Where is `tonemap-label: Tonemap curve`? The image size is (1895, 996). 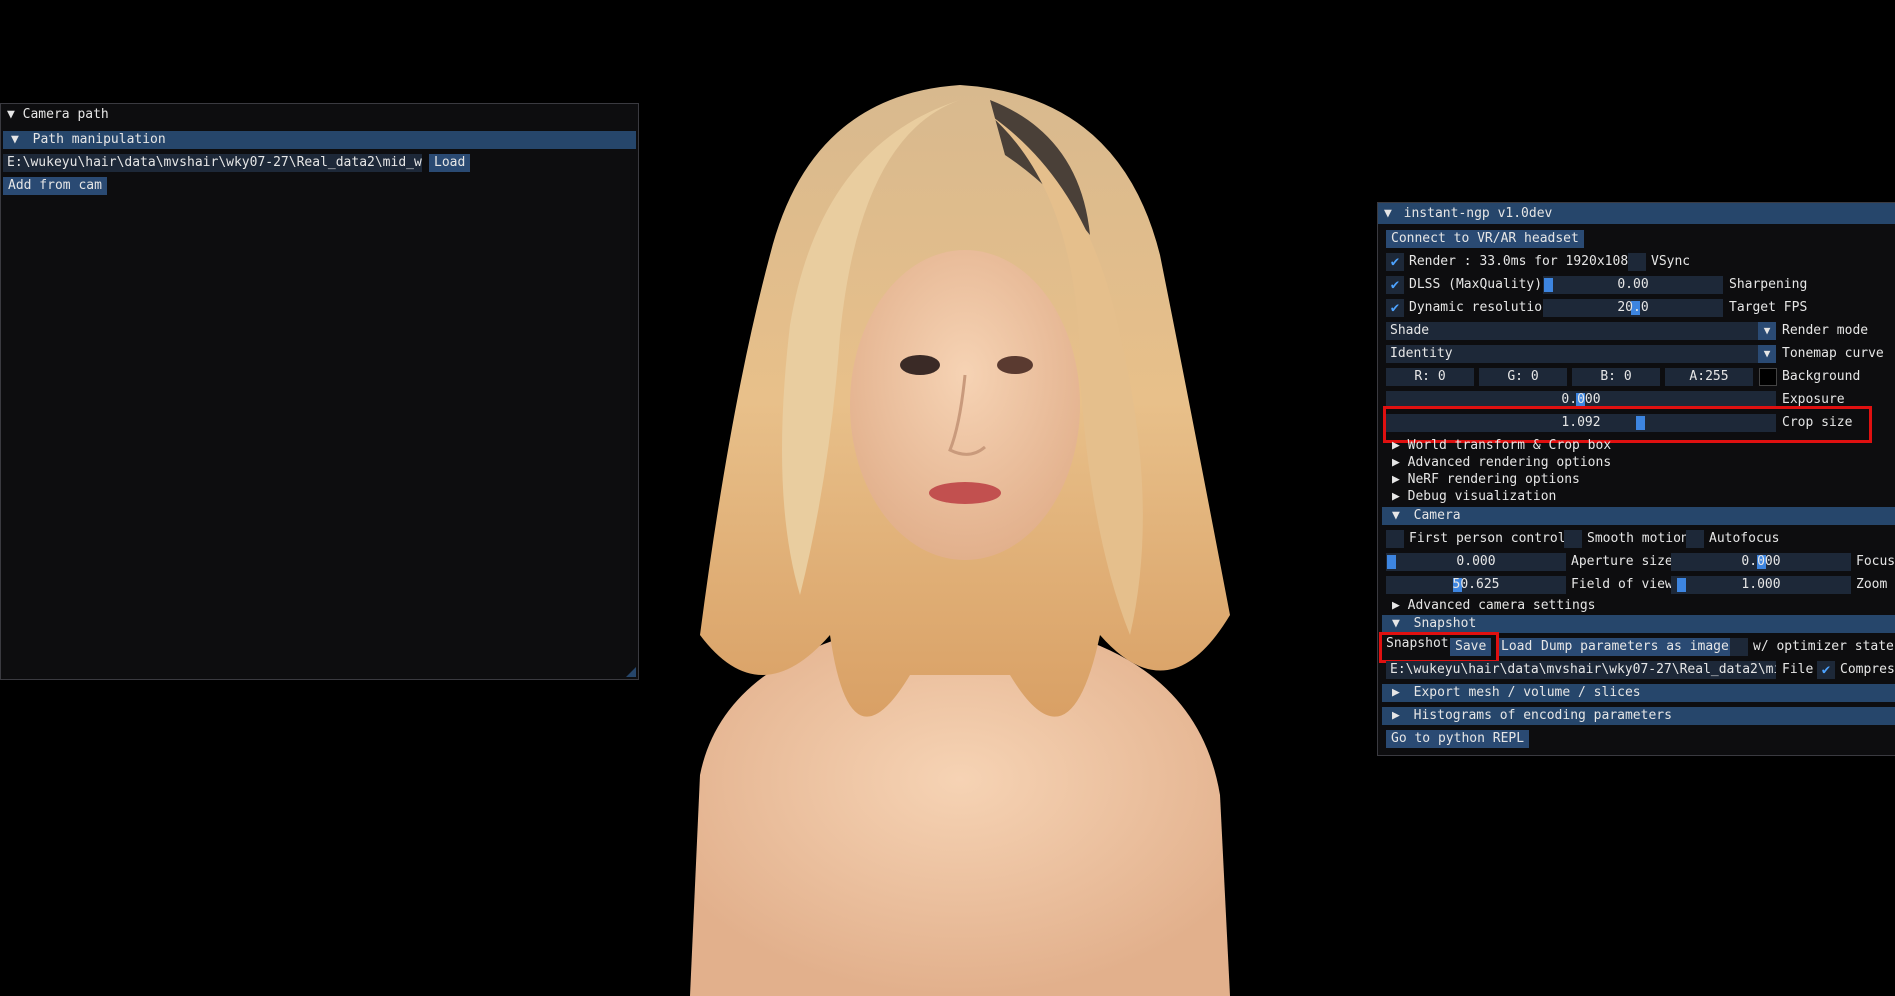 tonemap-label: Tonemap curve is located at coordinates (1833, 353).